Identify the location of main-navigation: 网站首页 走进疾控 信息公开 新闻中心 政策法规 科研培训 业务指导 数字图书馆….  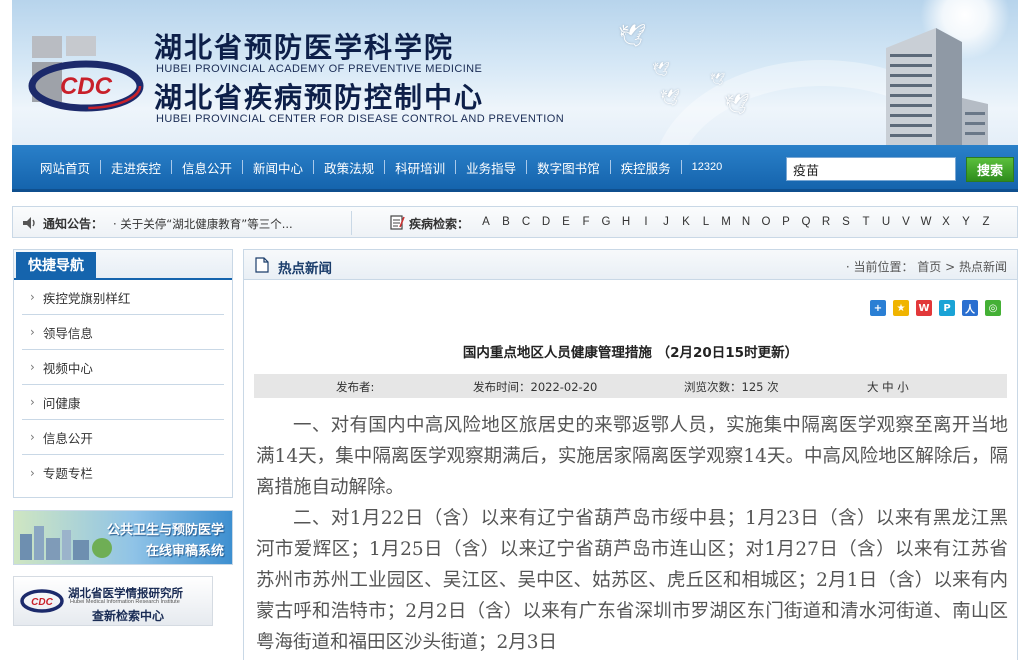
(515, 168).